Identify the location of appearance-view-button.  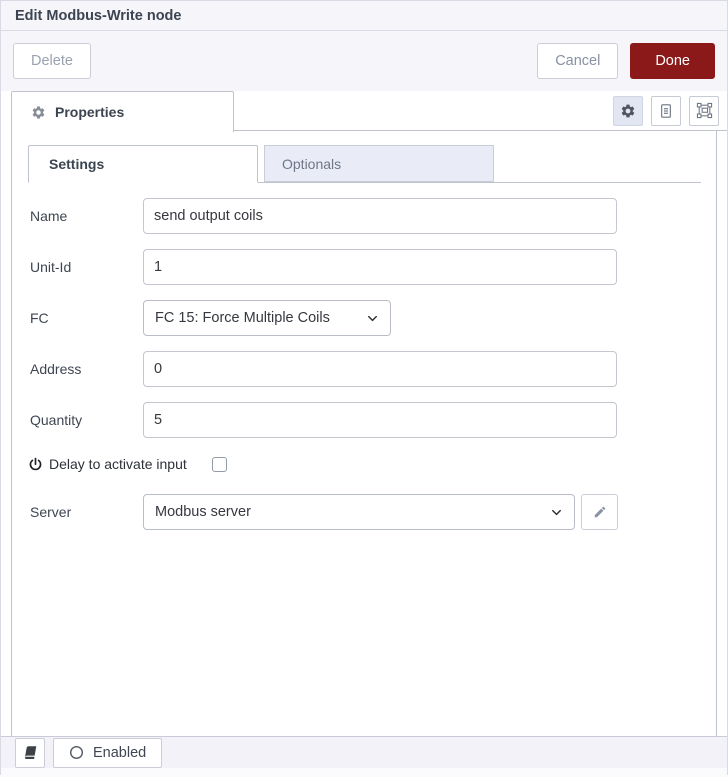
(704, 110).